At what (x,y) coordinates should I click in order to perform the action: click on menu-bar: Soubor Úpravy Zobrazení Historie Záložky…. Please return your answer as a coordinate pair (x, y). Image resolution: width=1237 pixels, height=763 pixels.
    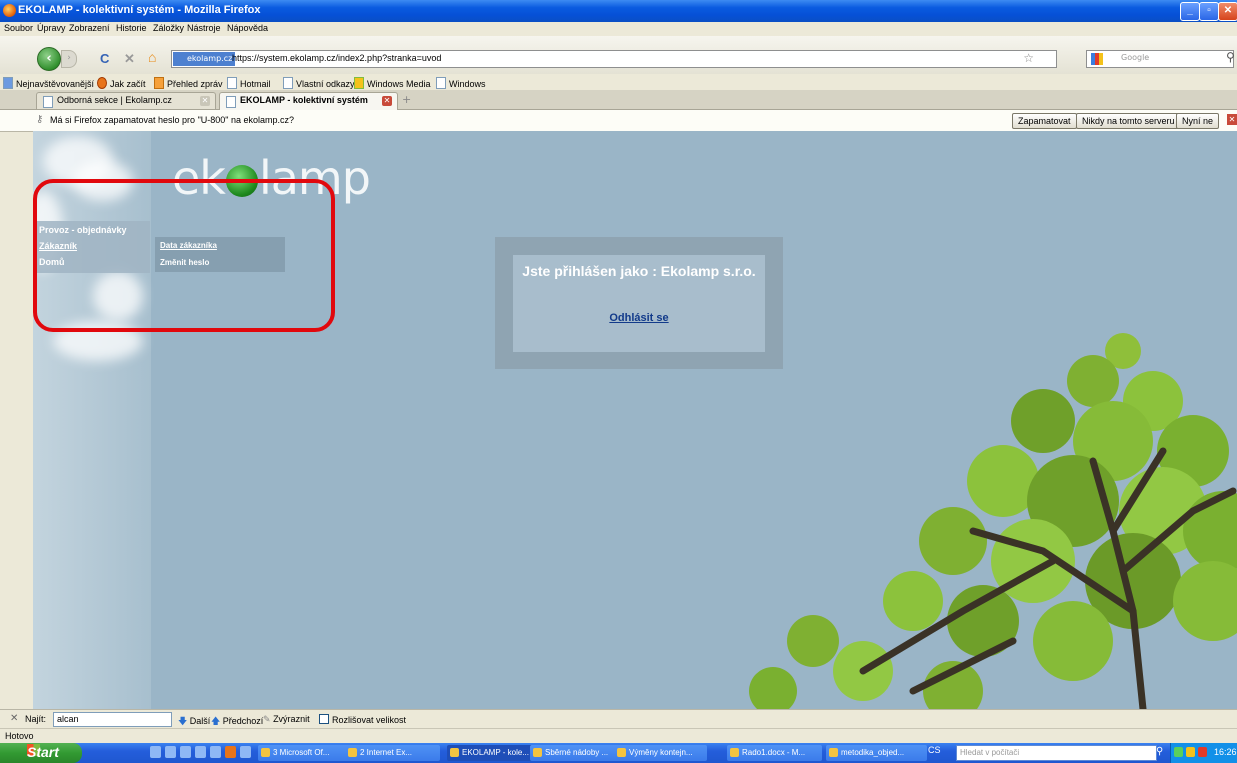
    Looking at the image, I should click on (618, 29).